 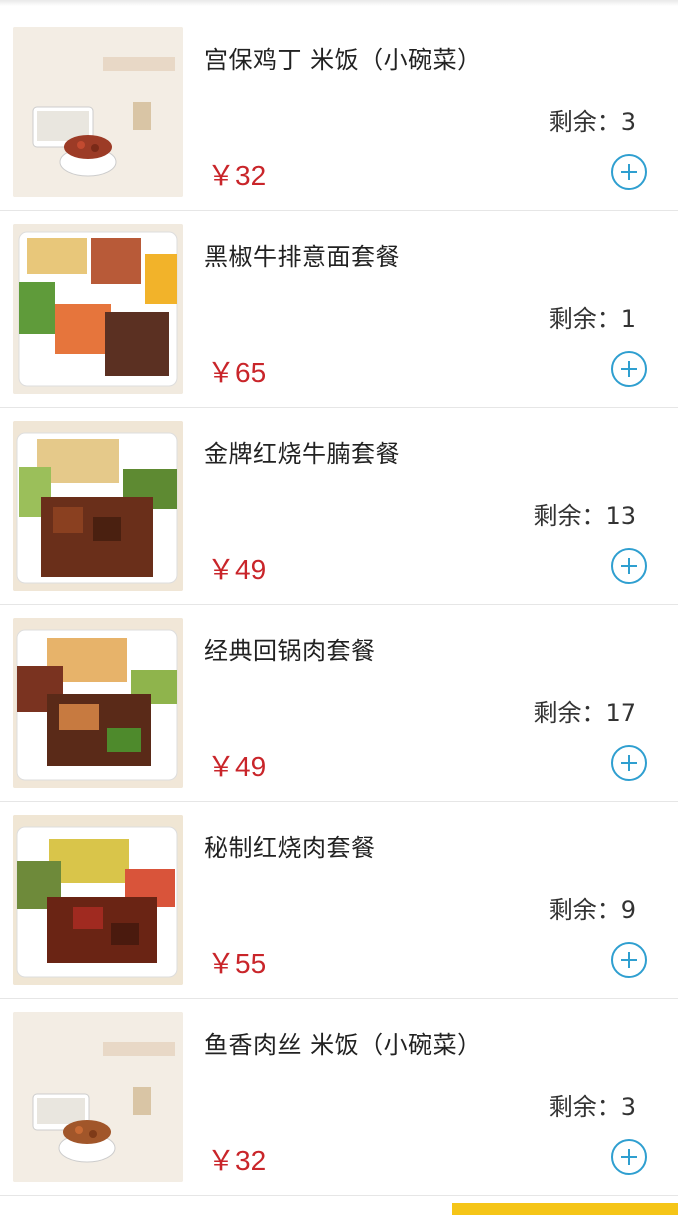 What do you see at coordinates (565, 1209) in the screenshot?
I see `cart-bar` at bounding box center [565, 1209].